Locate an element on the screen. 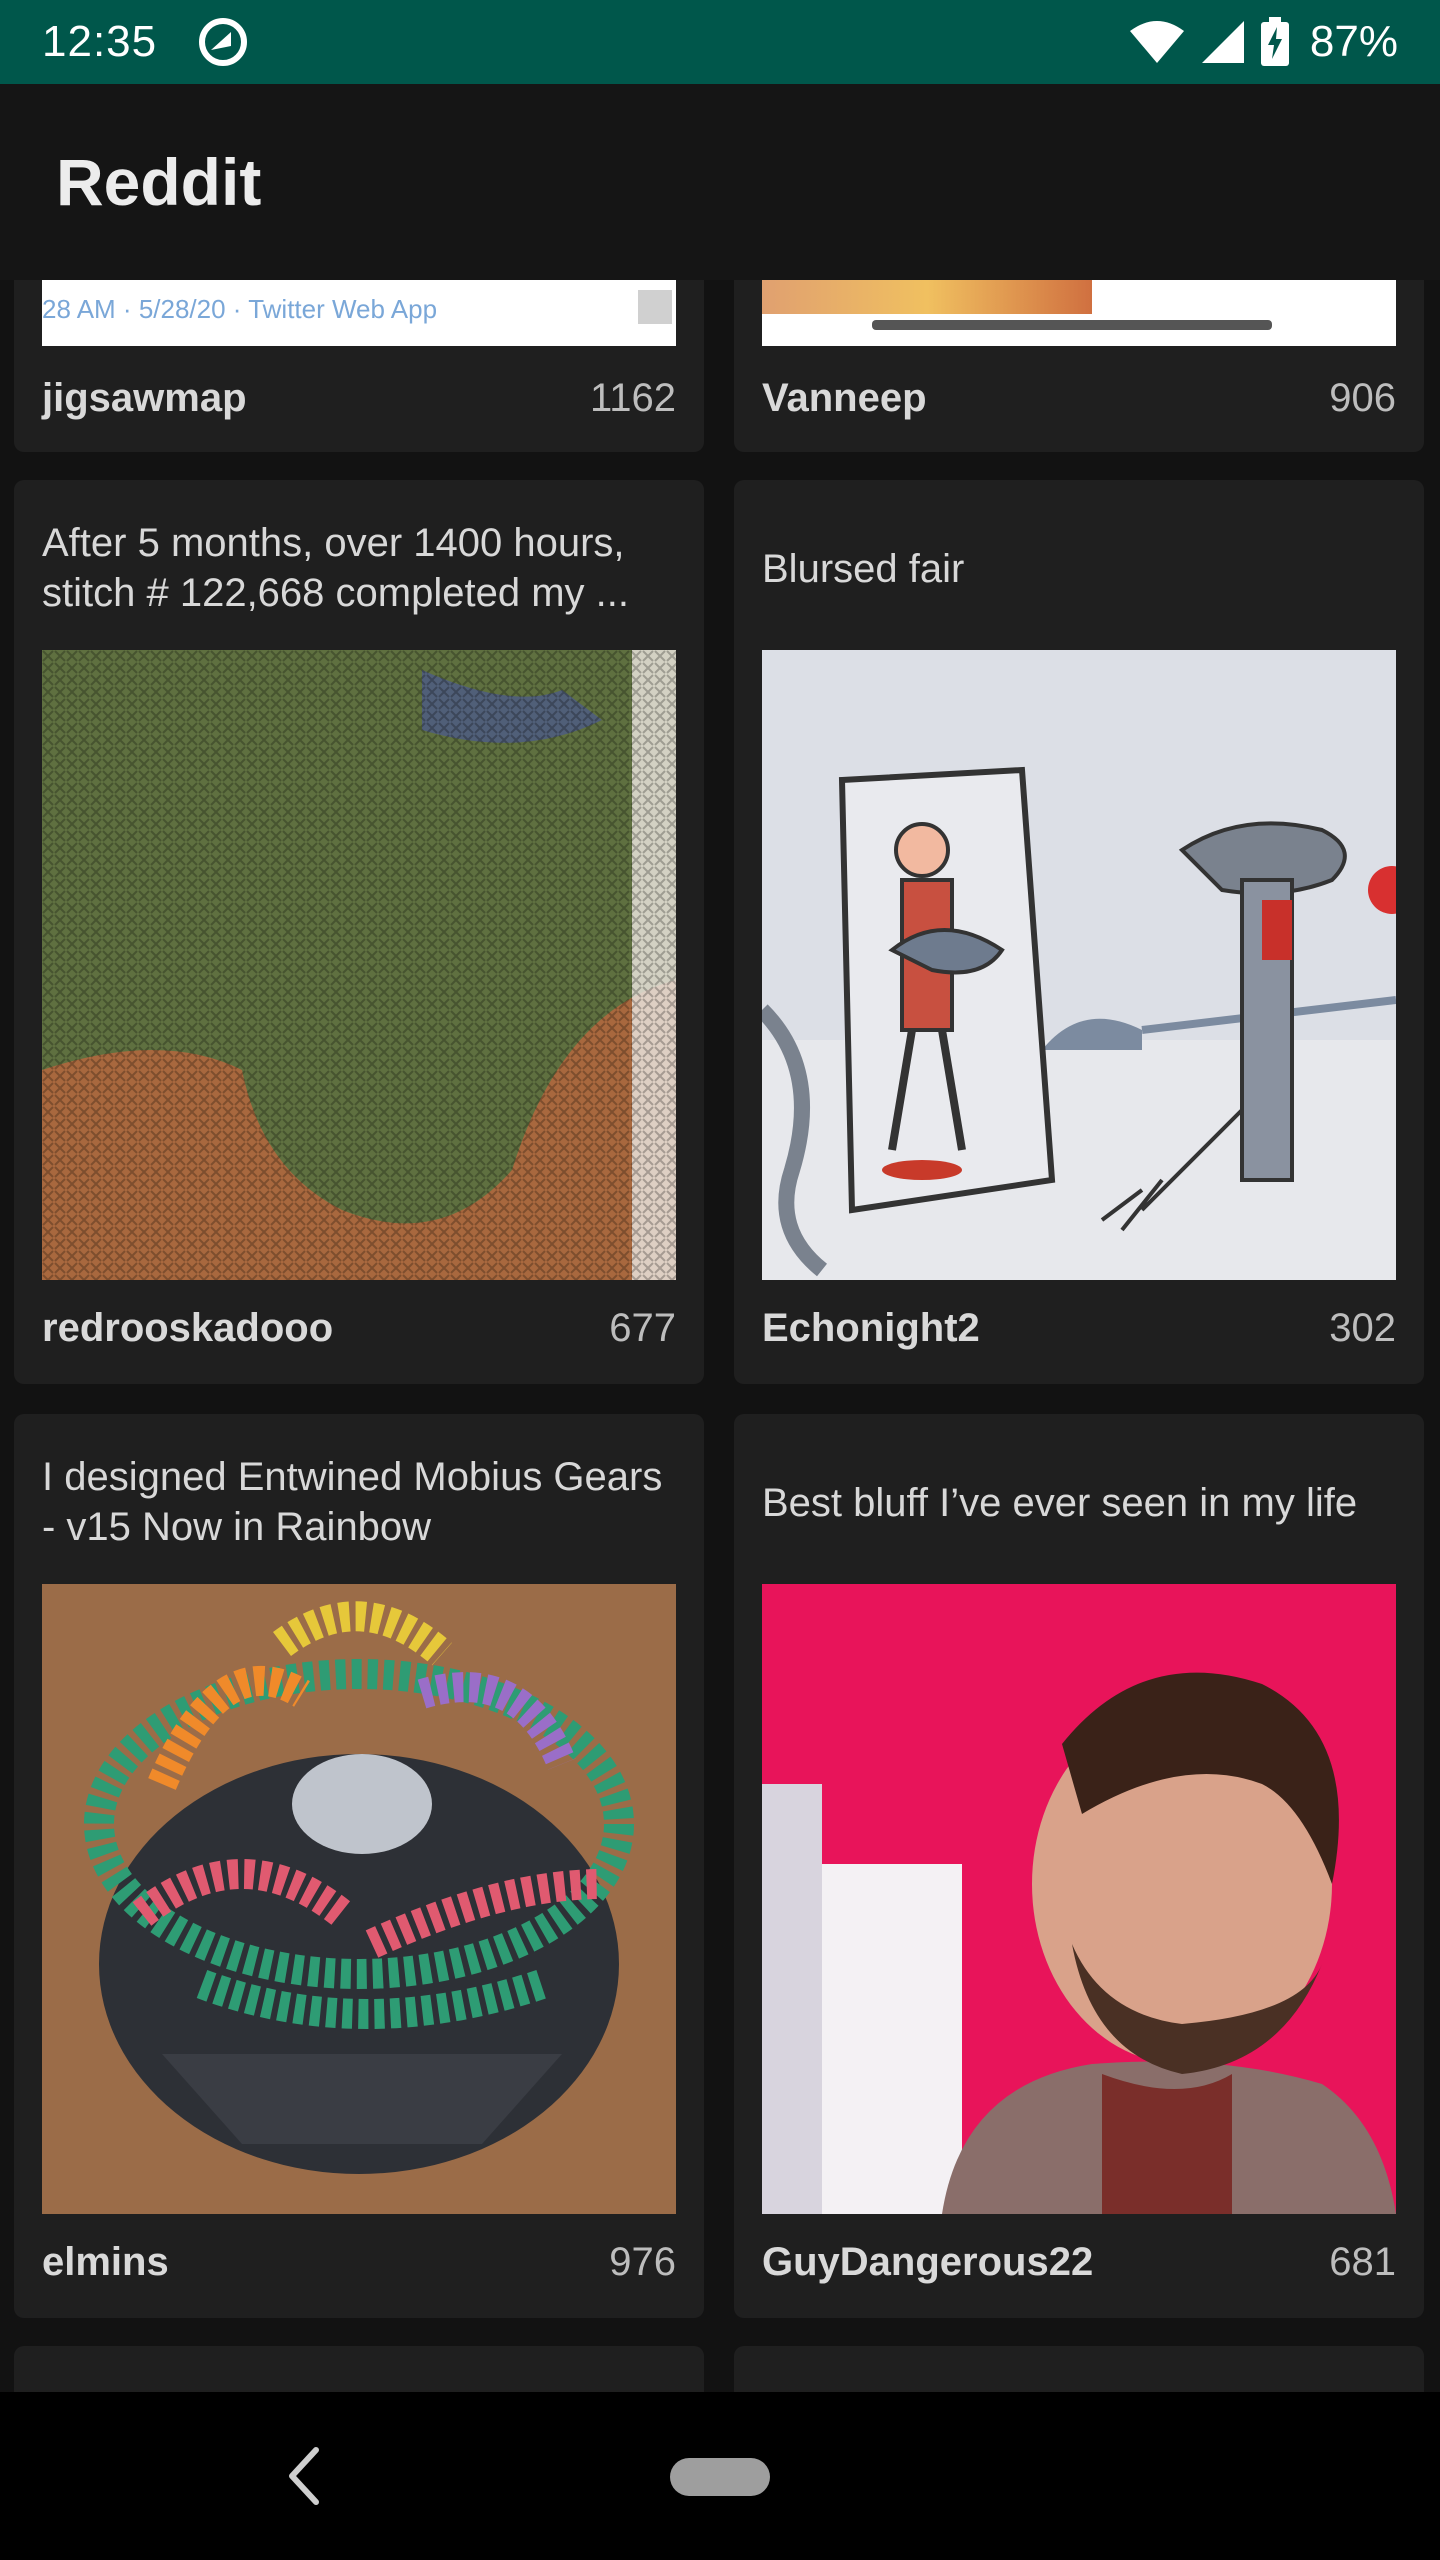  status-bar: 12:35 87% is located at coordinates (720, 42).